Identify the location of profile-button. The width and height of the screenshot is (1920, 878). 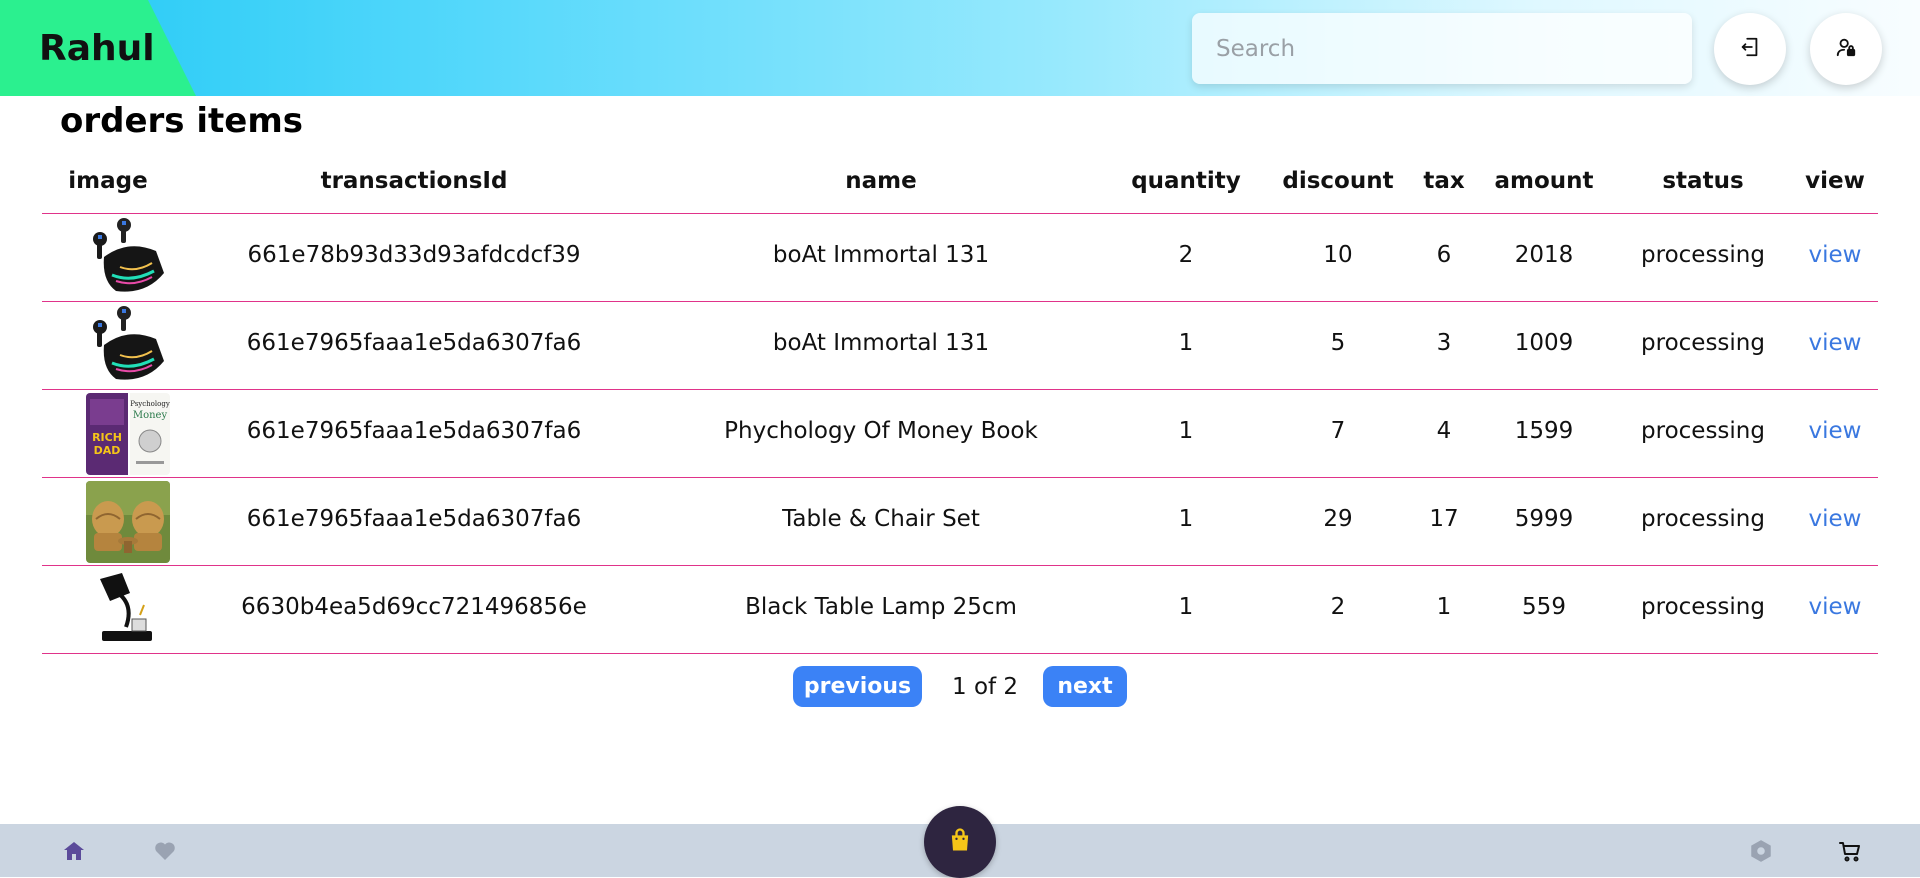
(1846, 49).